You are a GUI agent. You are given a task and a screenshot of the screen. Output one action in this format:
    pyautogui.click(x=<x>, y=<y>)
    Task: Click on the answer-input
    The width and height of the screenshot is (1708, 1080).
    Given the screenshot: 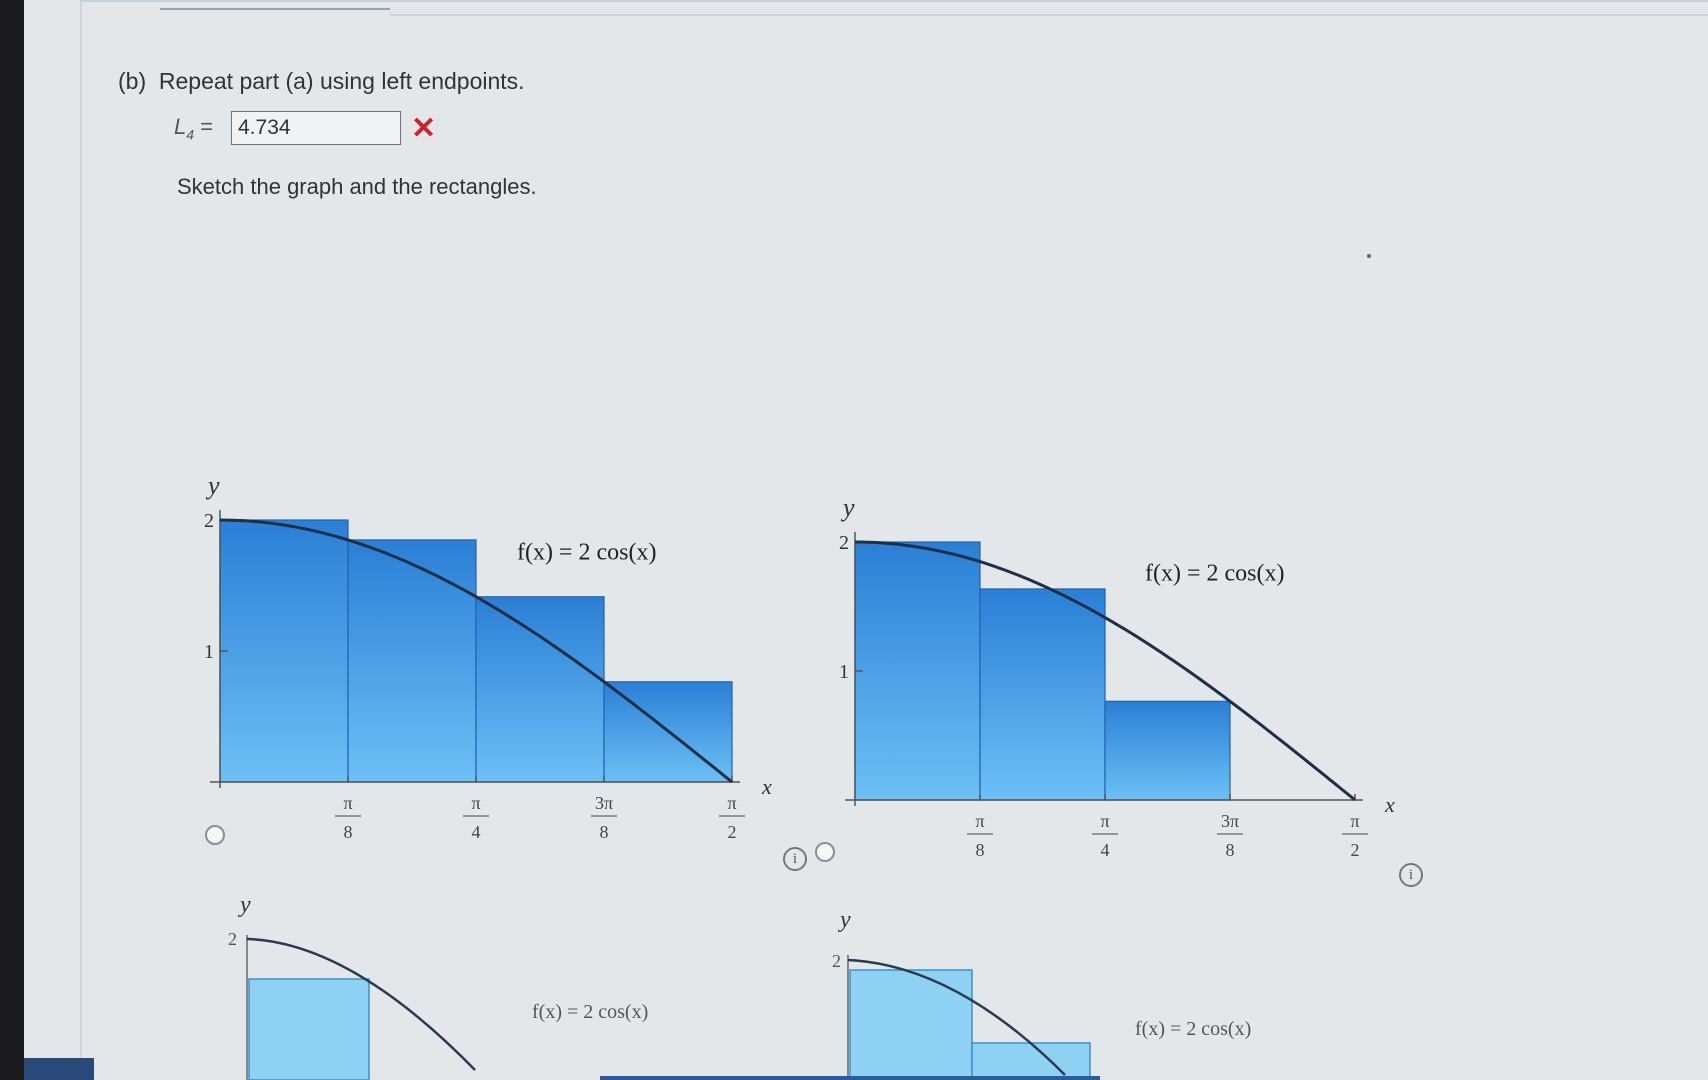 What is the action you would take?
    pyautogui.click(x=316, y=128)
    